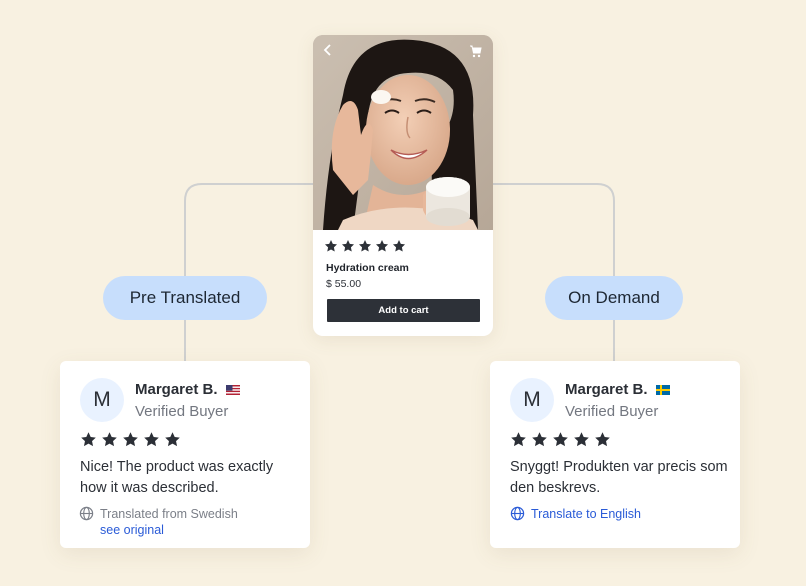 This screenshot has height=586, width=806. I want to click on add-to-cart-button: Add to cart, so click(403, 310).